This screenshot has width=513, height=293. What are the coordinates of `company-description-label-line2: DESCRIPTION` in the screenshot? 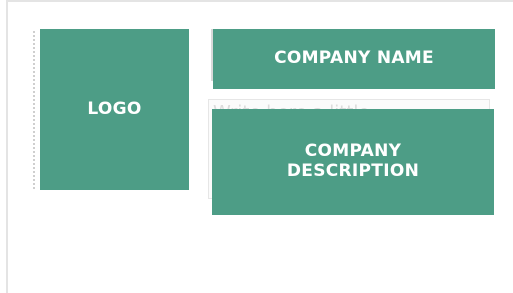 It's located at (353, 171).